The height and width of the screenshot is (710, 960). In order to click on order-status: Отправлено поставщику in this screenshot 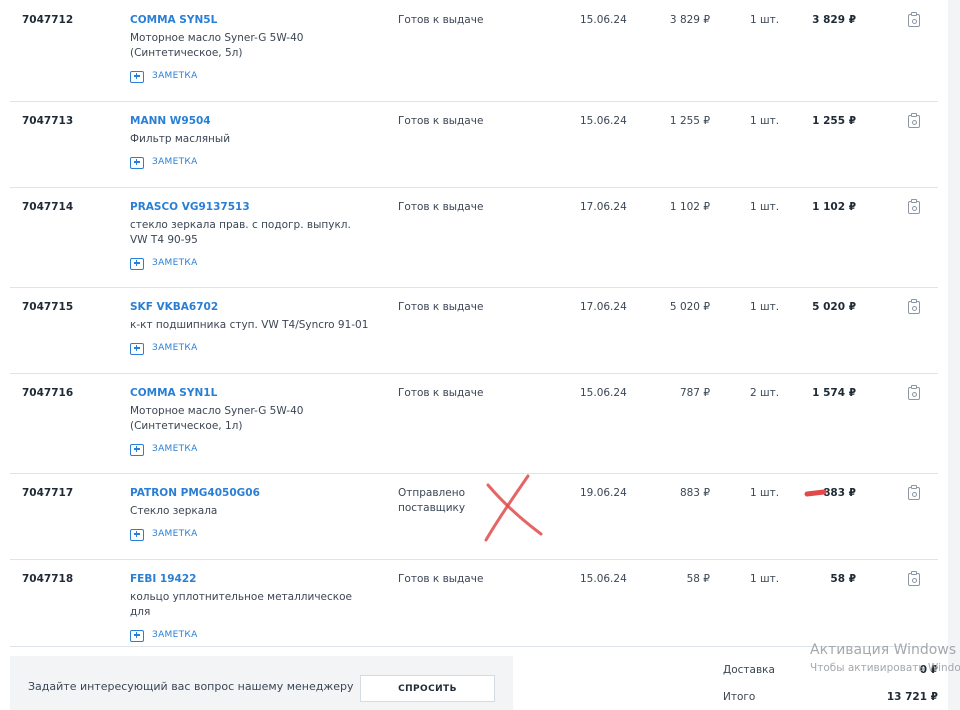, I will do `click(432, 500)`.